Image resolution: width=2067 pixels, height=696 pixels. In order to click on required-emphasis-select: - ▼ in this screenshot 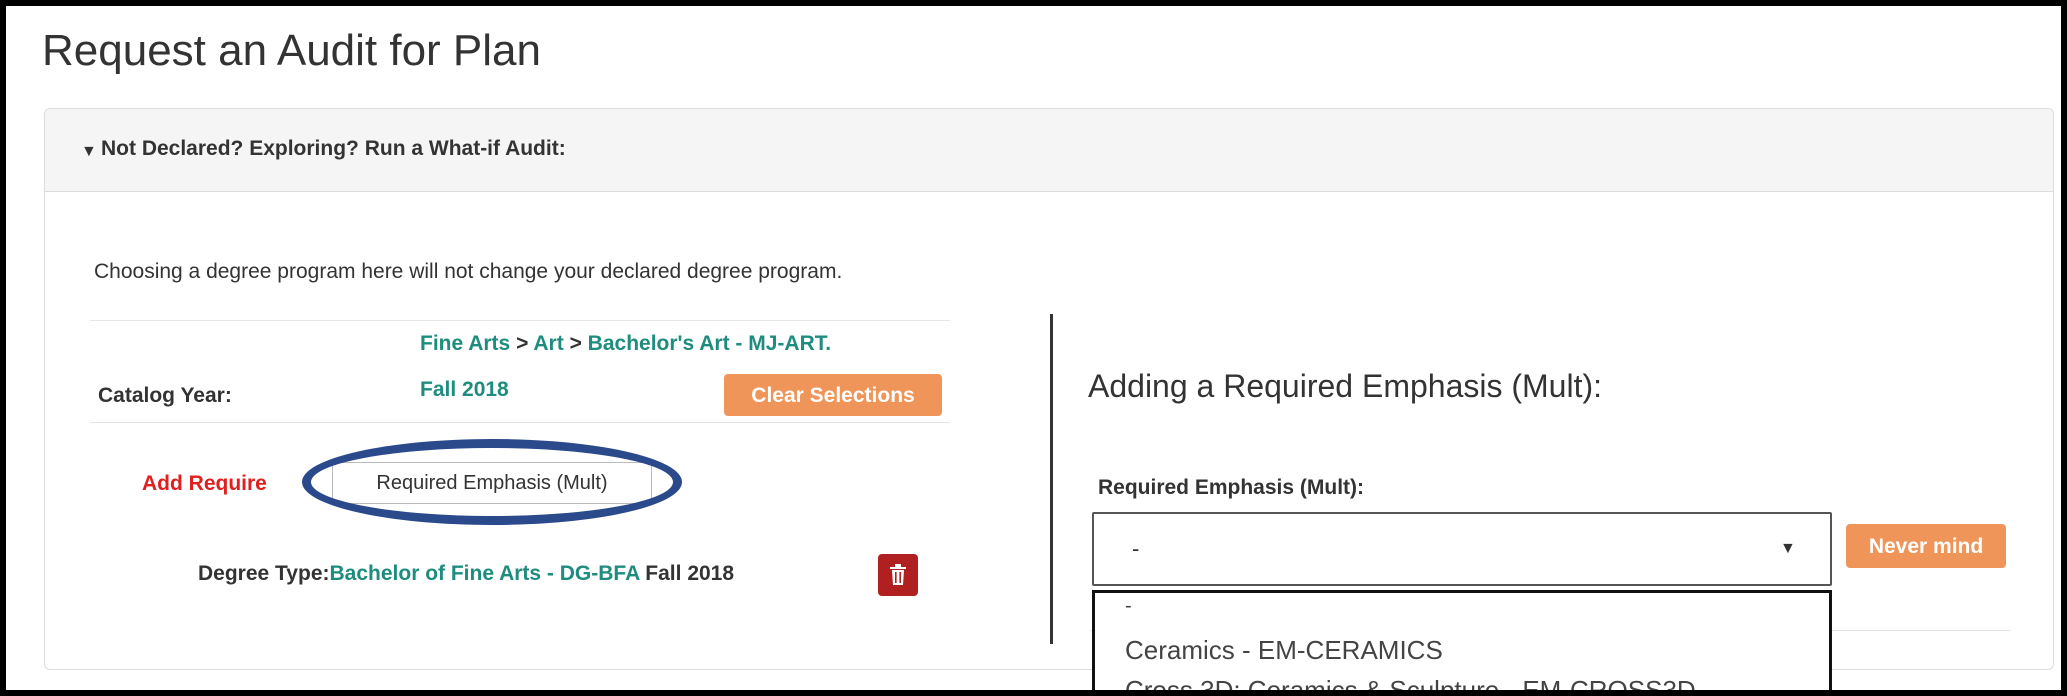, I will do `click(1462, 549)`.